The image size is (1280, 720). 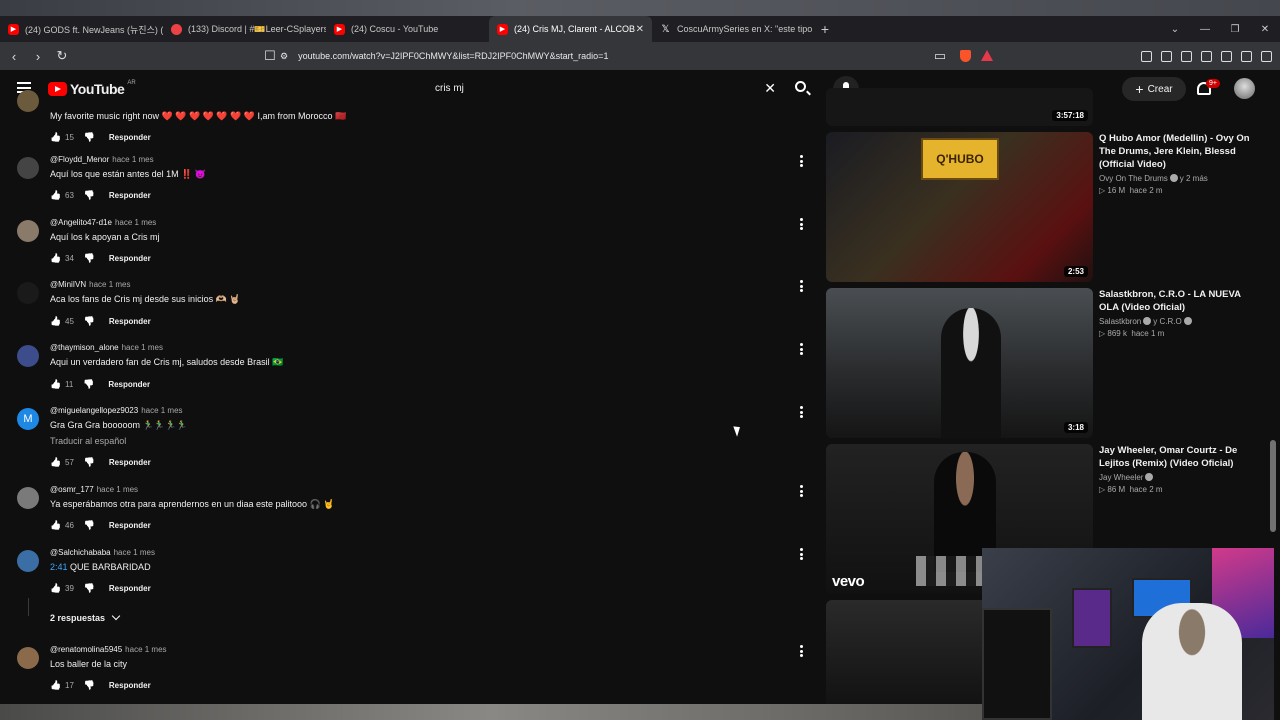 I want to click on page-scrollbar, so click(x=1273, y=486).